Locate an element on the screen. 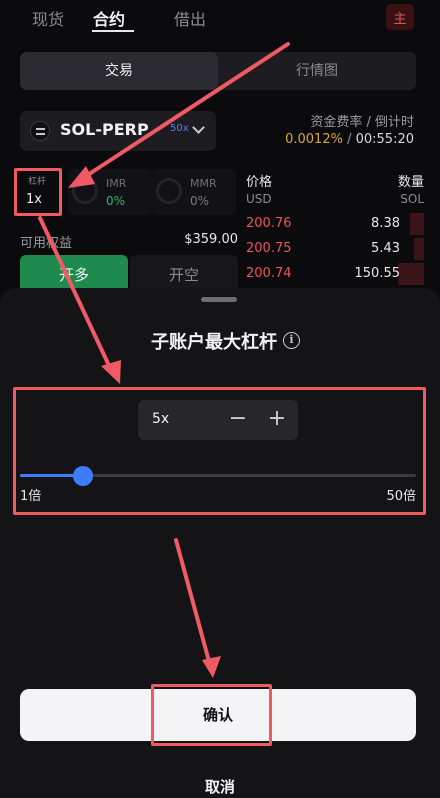  leverage-stepper: 5x − + is located at coordinates (218, 420).